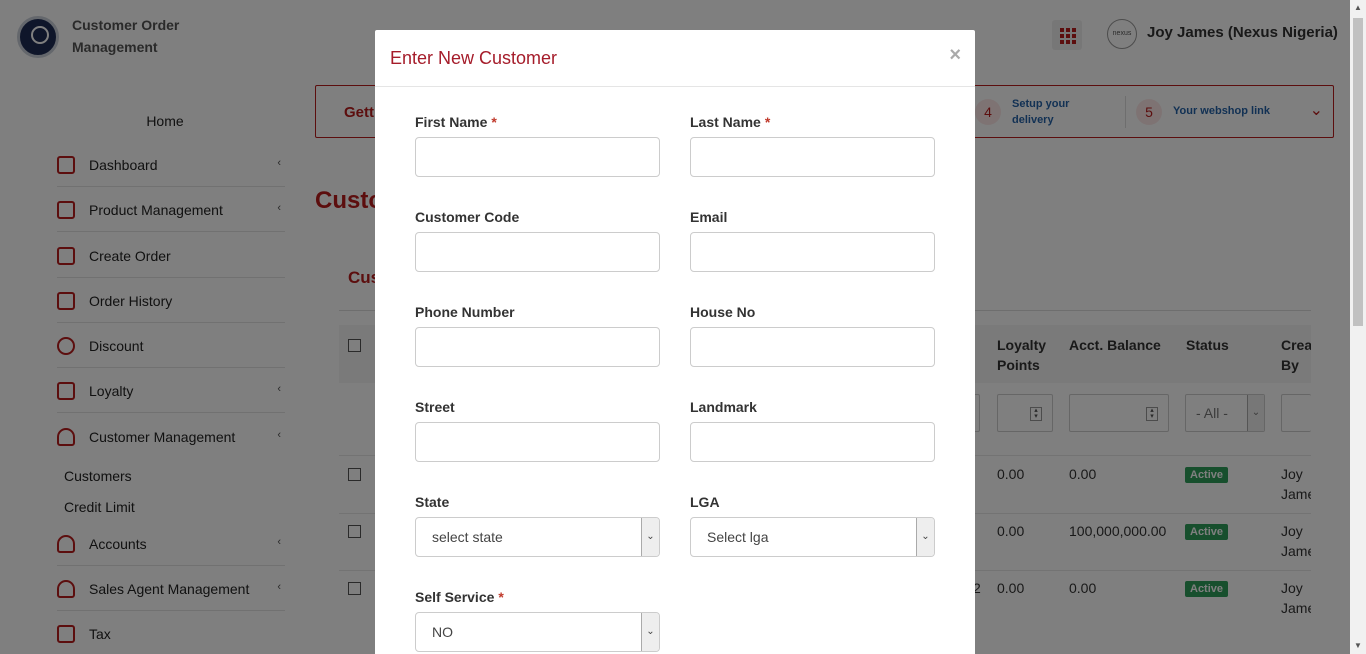 The height and width of the screenshot is (654, 1366). What do you see at coordinates (955, 55) in the screenshot?
I see `close-icon: ×` at bounding box center [955, 55].